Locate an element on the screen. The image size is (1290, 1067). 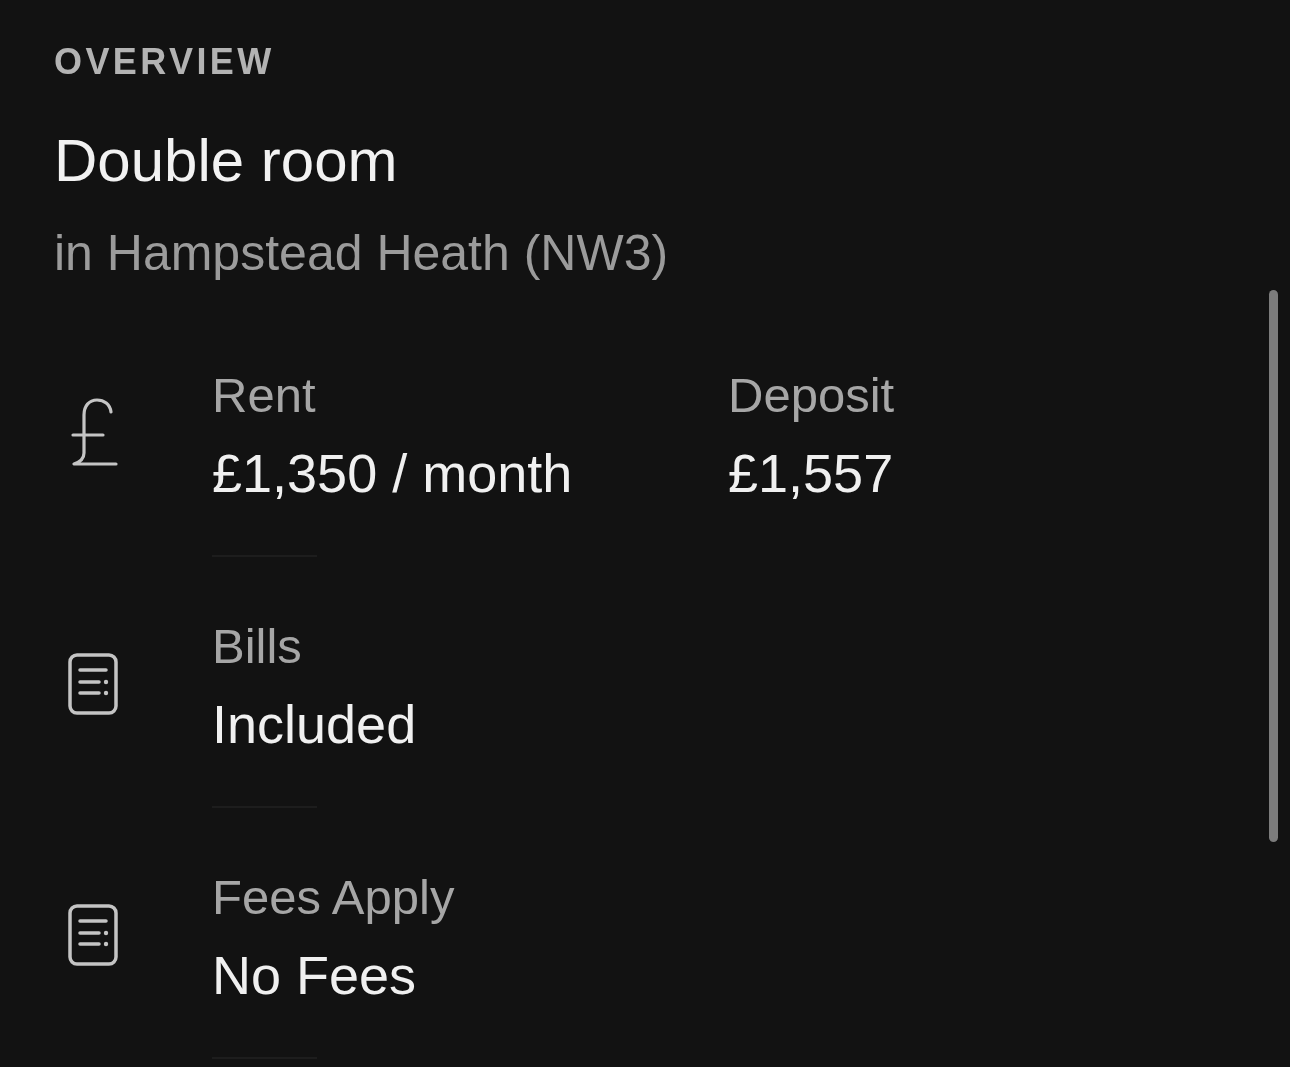
detail-label: Deposit is located at coordinates (811, 395).